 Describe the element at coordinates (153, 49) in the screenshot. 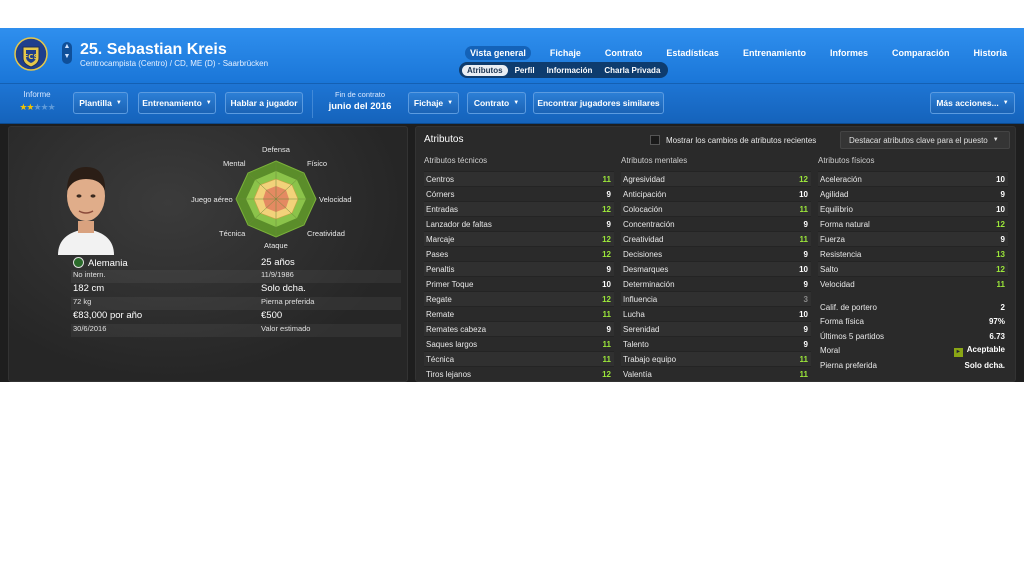

I see `player-name: 25. Sebastian Kreis` at that location.